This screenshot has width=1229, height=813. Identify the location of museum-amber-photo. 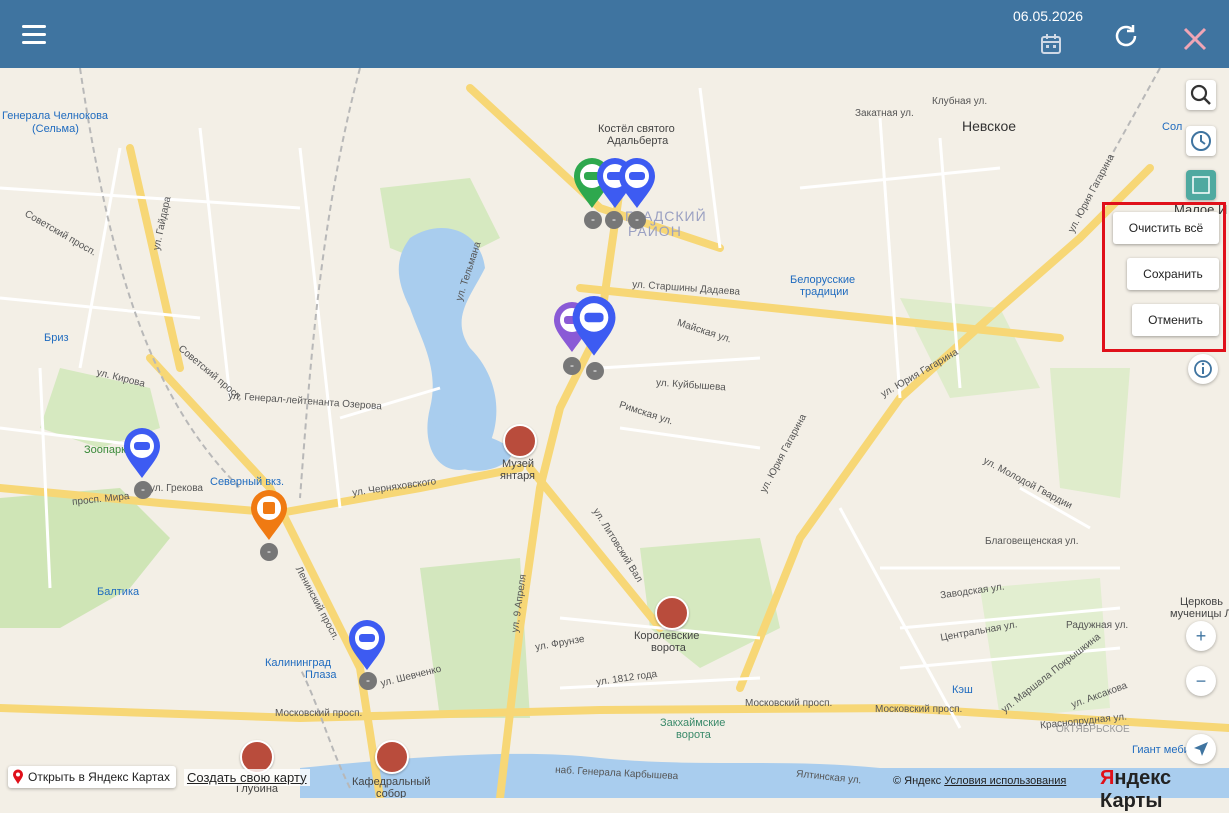
(520, 441).